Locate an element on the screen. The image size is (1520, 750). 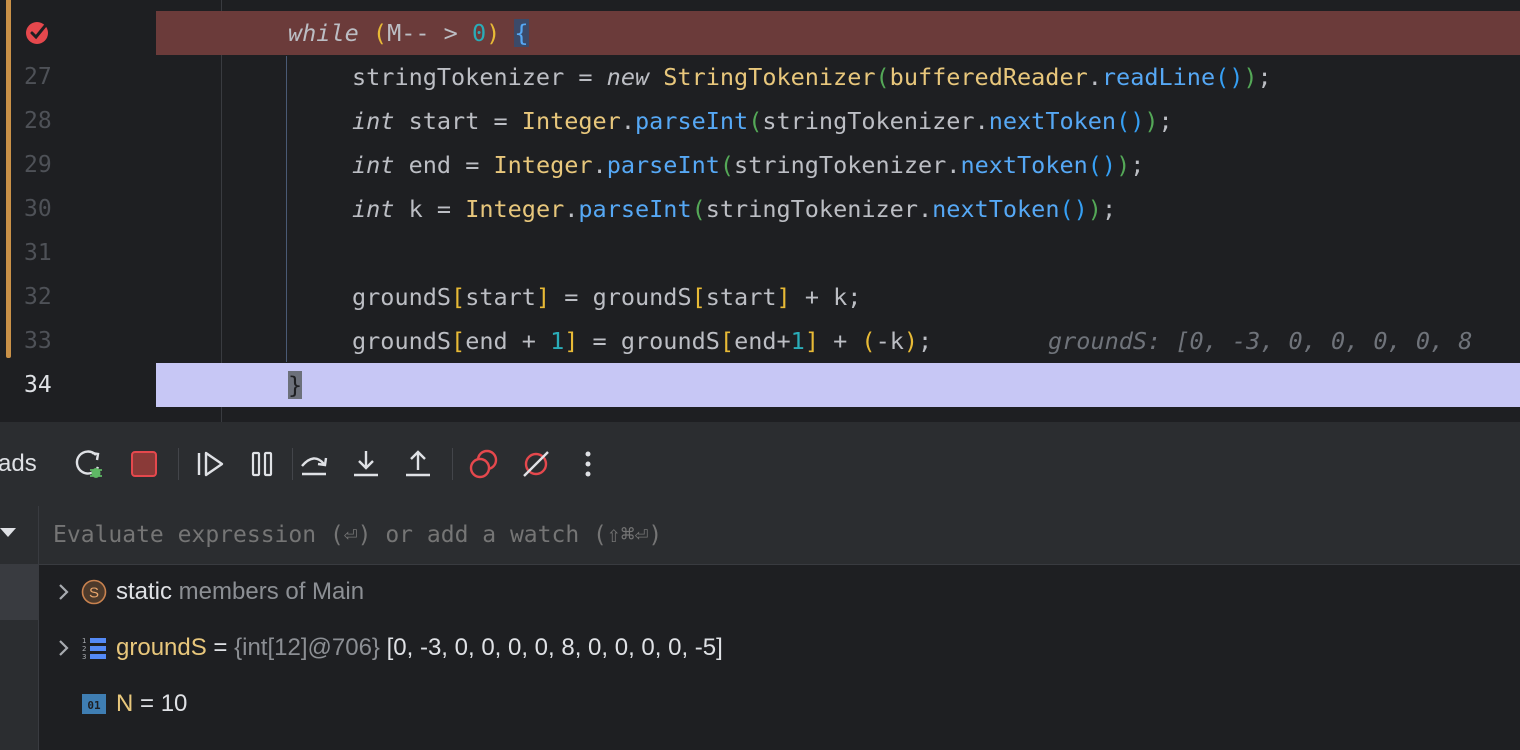
code-line: 32 groundS[start] = groundS[start] + k; is located at coordinates (760, 297).